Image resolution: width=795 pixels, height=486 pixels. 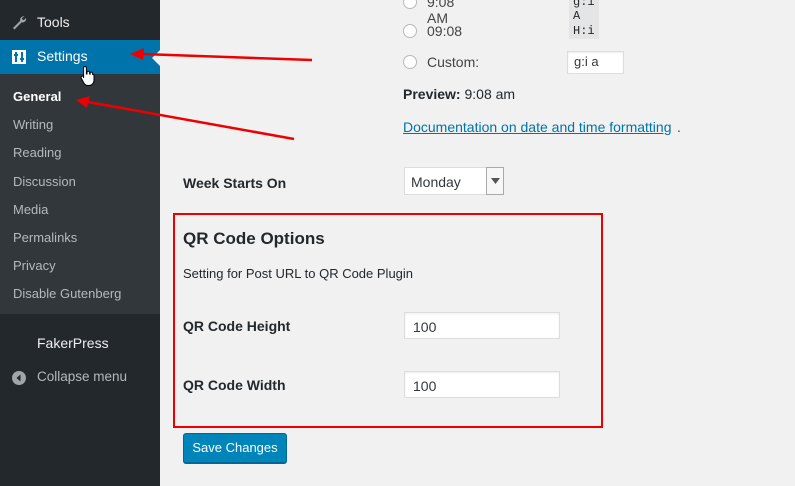 What do you see at coordinates (19, 378) in the screenshot?
I see `collapse-arrow-icon` at bounding box center [19, 378].